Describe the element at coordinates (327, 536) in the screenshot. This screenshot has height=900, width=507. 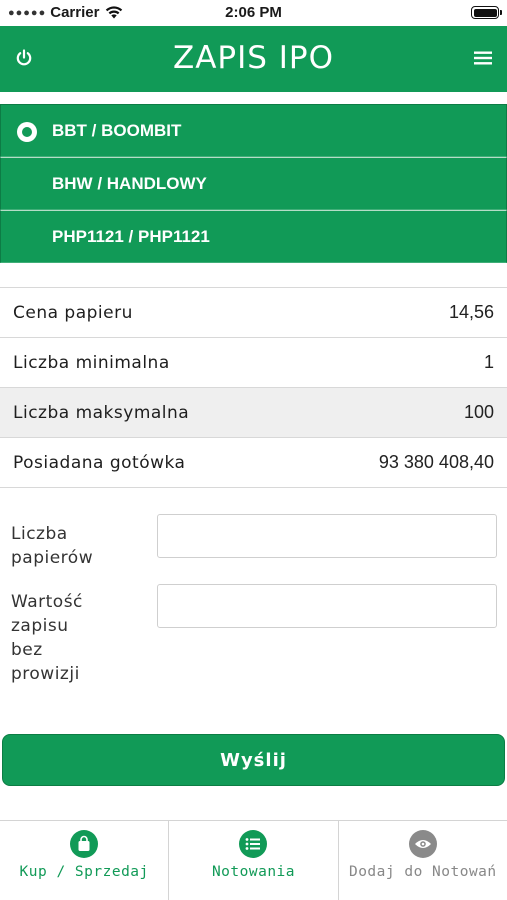
I see `quantity-input` at that location.